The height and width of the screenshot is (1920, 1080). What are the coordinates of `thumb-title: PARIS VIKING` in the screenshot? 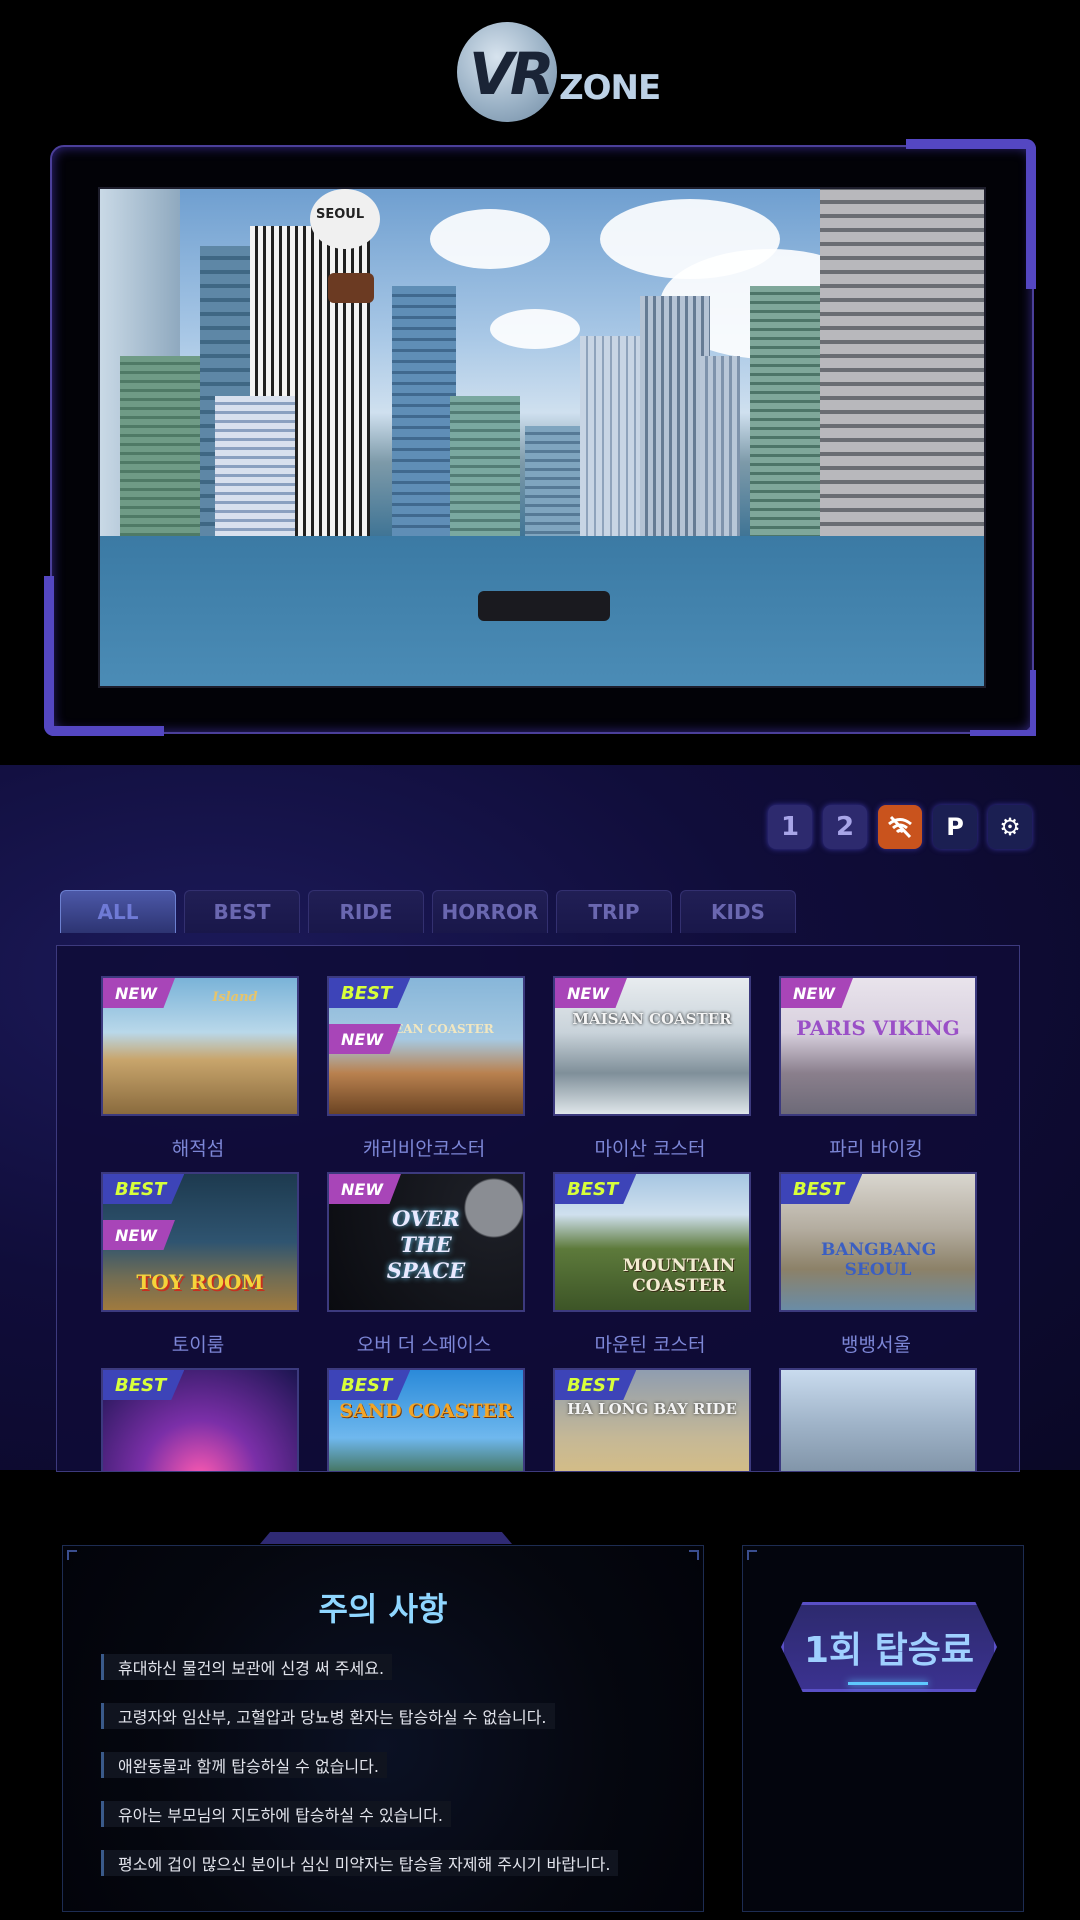 It's located at (878, 1028).